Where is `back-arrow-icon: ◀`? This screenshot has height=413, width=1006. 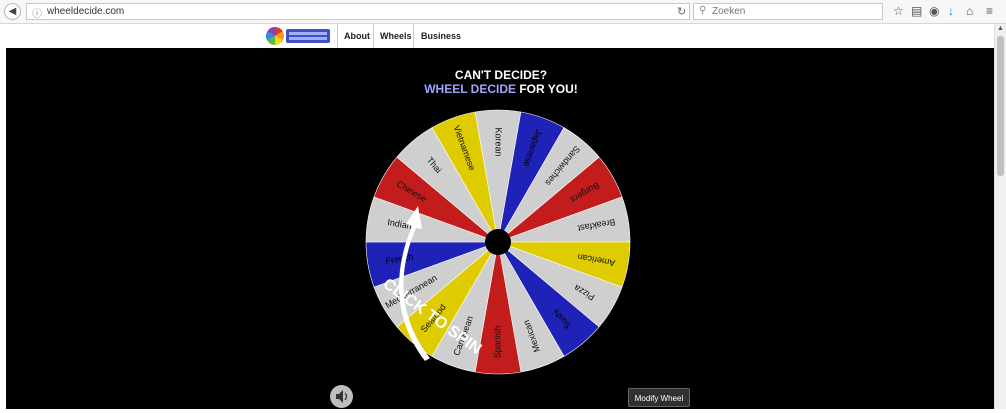 back-arrow-icon: ◀ is located at coordinates (12, 11).